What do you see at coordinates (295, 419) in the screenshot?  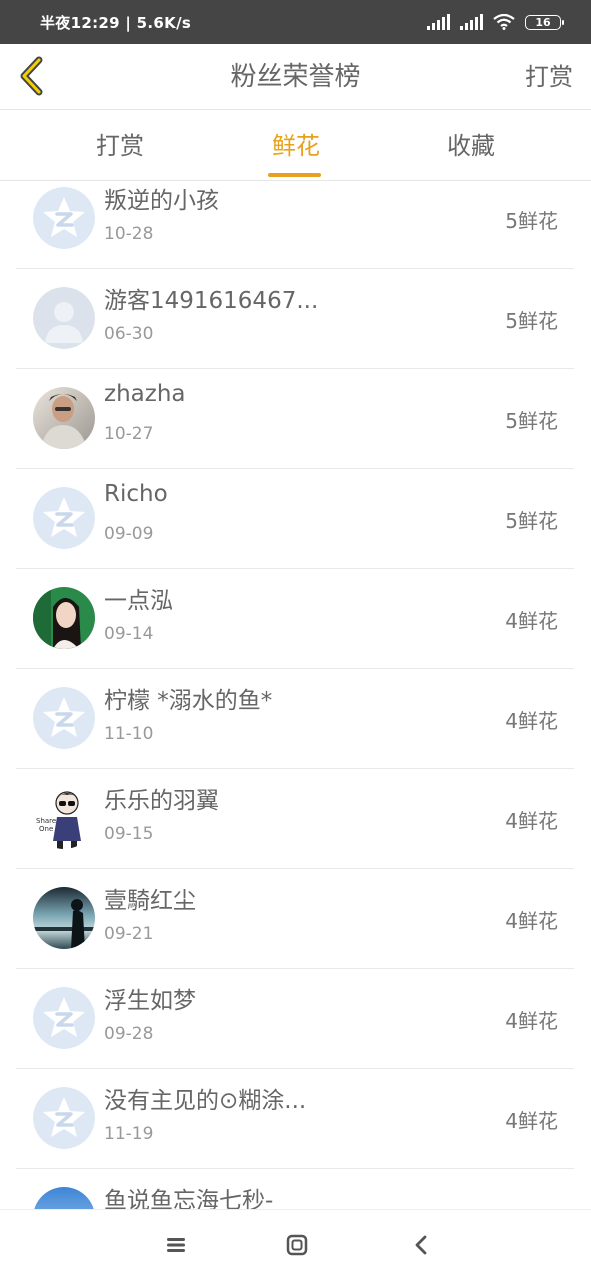 I see `fan-row: zhazha 10-27 5鲜花` at bounding box center [295, 419].